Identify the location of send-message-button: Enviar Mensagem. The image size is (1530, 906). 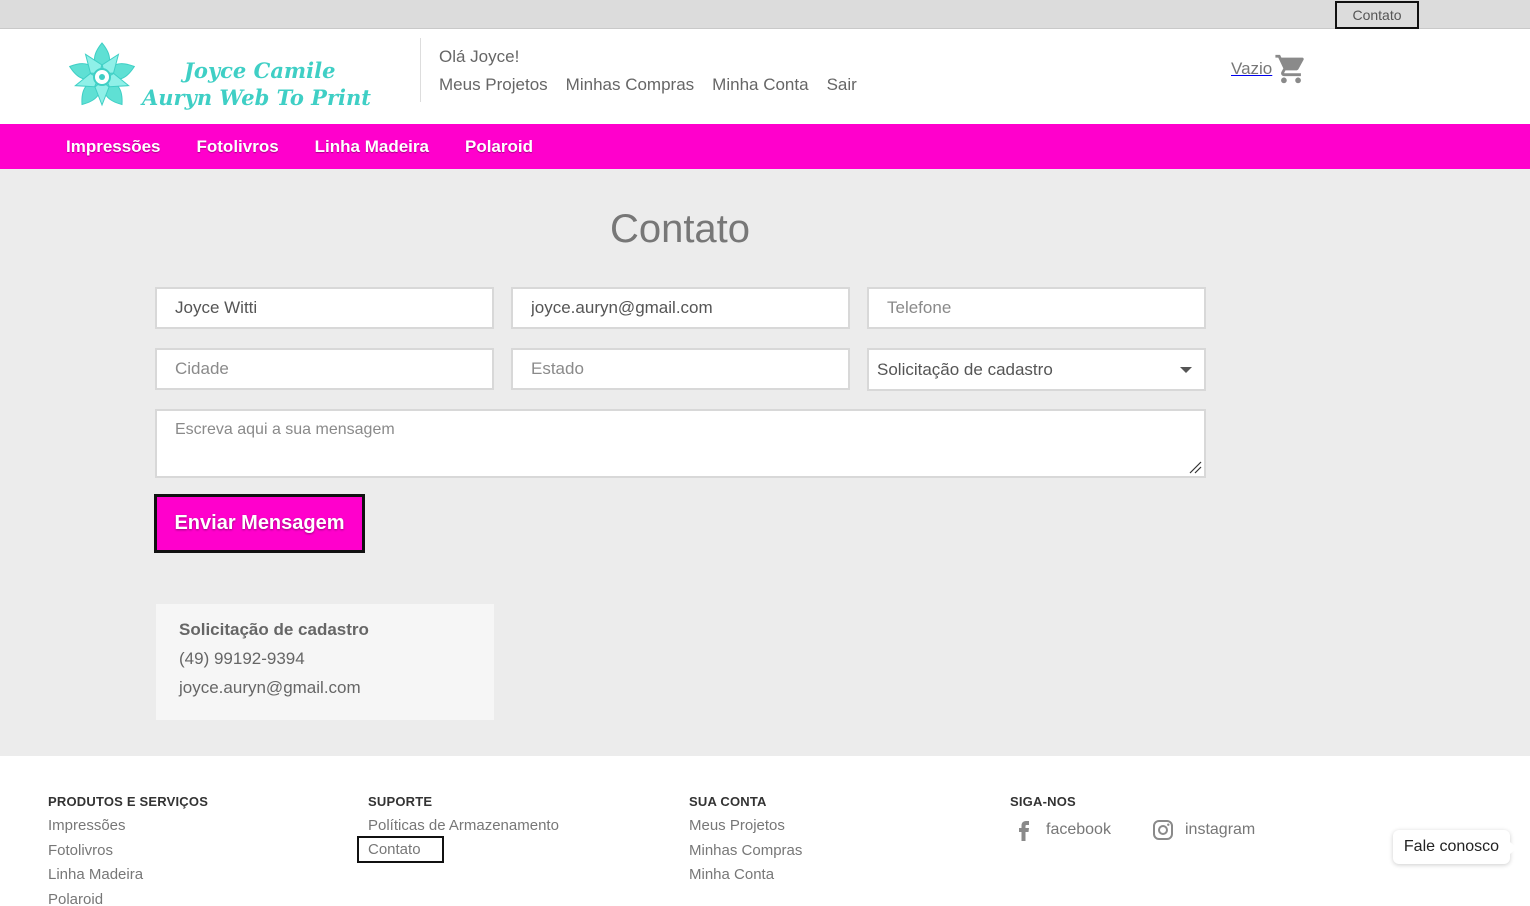
(259, 523).